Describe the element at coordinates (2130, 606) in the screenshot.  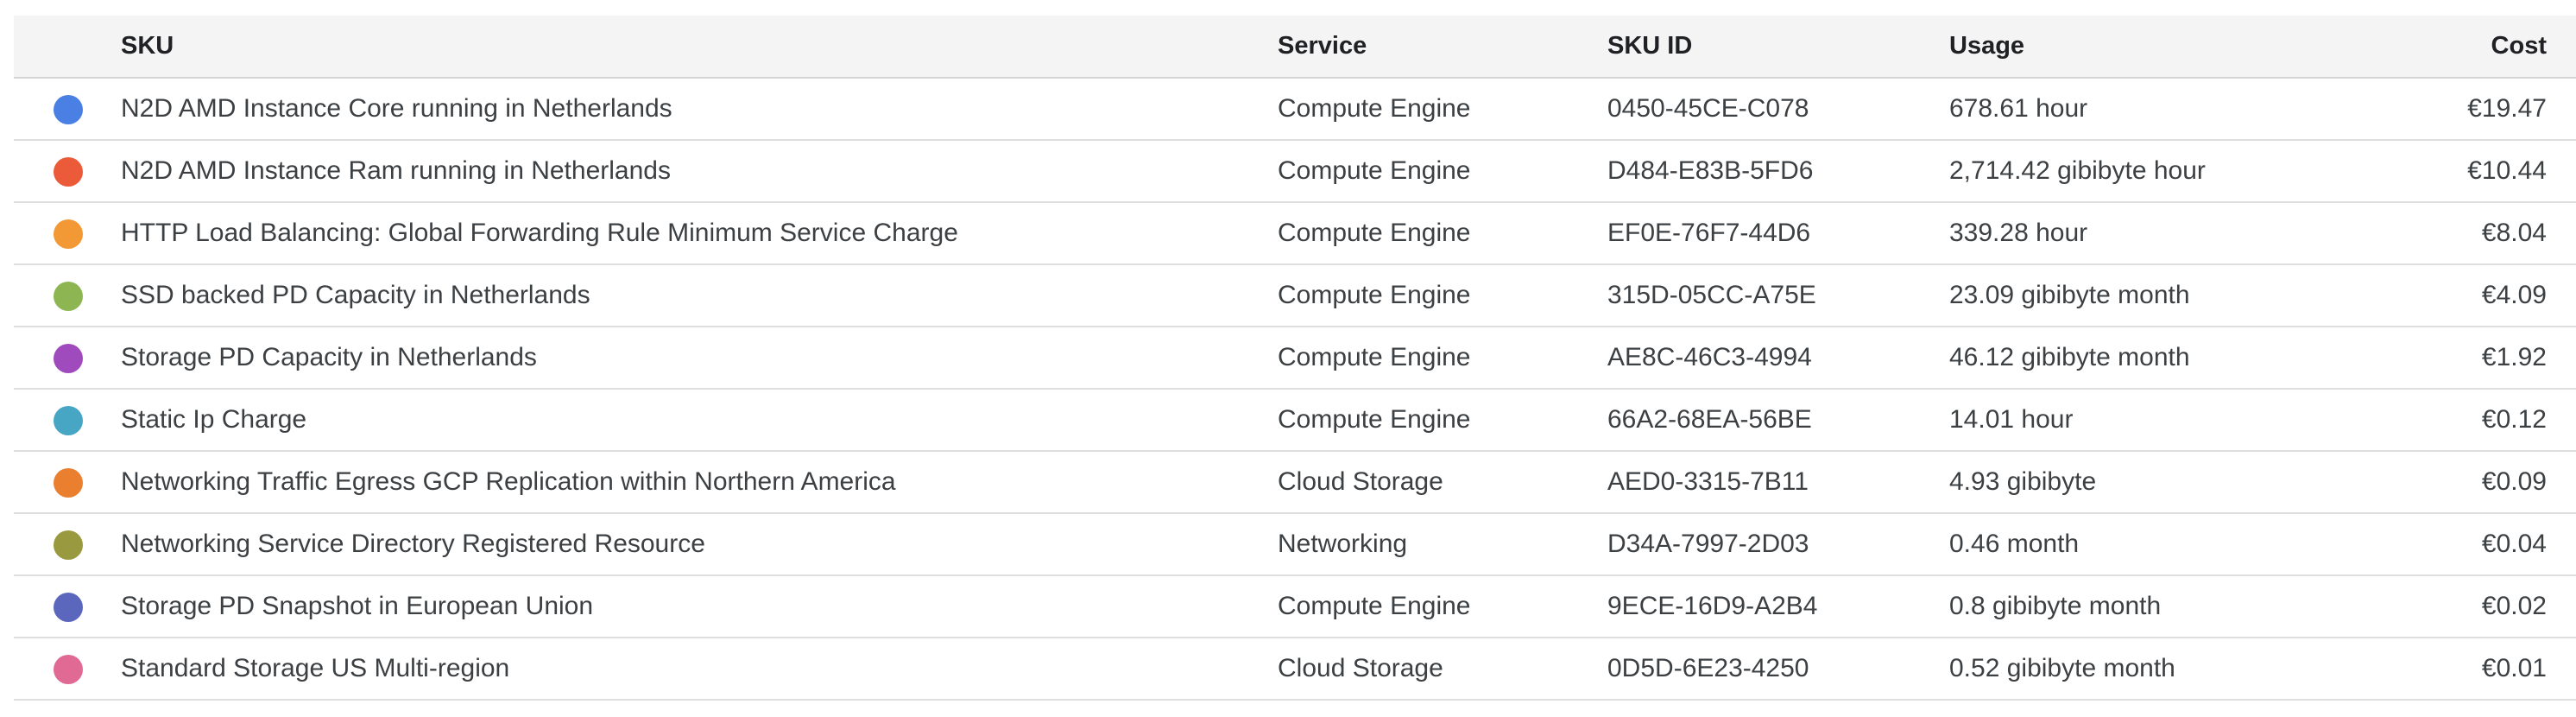
I see `usage-cell: 0.8 gibibyte month` at that location.